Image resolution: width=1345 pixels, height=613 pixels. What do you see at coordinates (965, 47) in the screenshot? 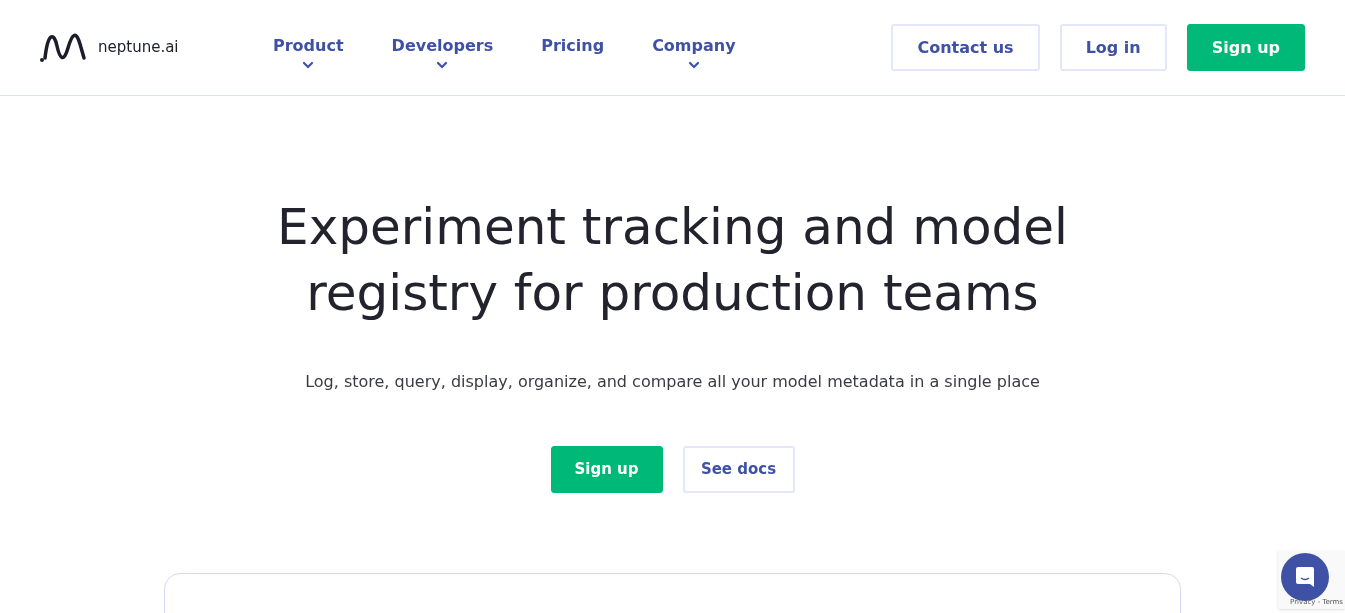
I see `outline-button: Contact us` at bounding box center [965, 47].